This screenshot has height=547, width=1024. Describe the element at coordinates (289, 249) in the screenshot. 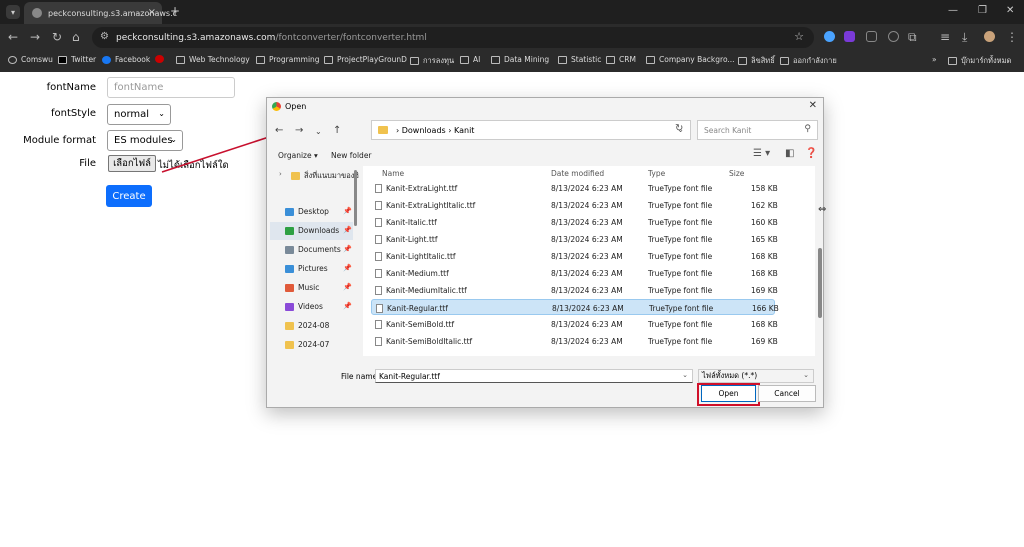

I see `documents-icon` at that location.